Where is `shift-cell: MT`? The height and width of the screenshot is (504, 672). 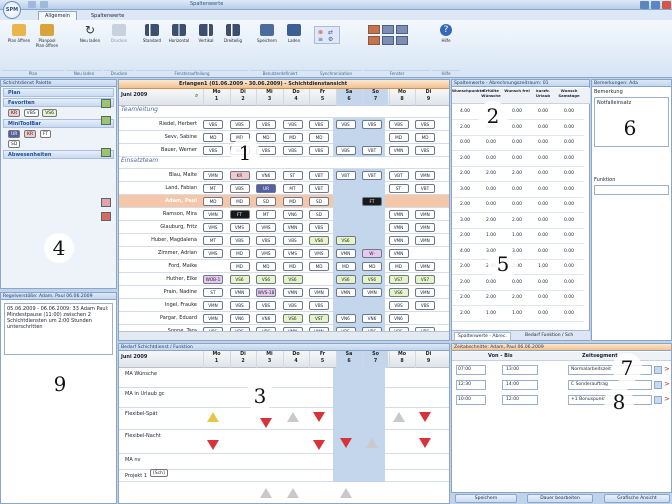 shift-cell: MT is located at coordinates (266, 214).